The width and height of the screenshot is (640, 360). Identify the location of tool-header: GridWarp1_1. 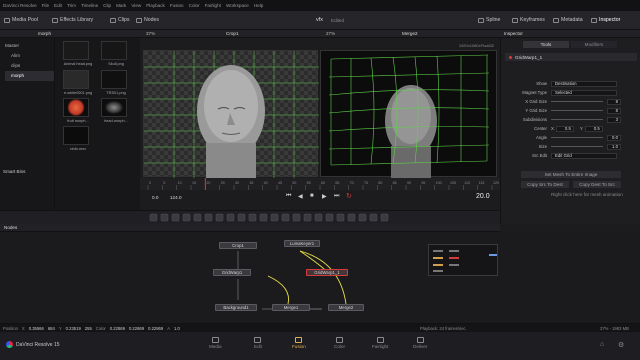
(571, 57).